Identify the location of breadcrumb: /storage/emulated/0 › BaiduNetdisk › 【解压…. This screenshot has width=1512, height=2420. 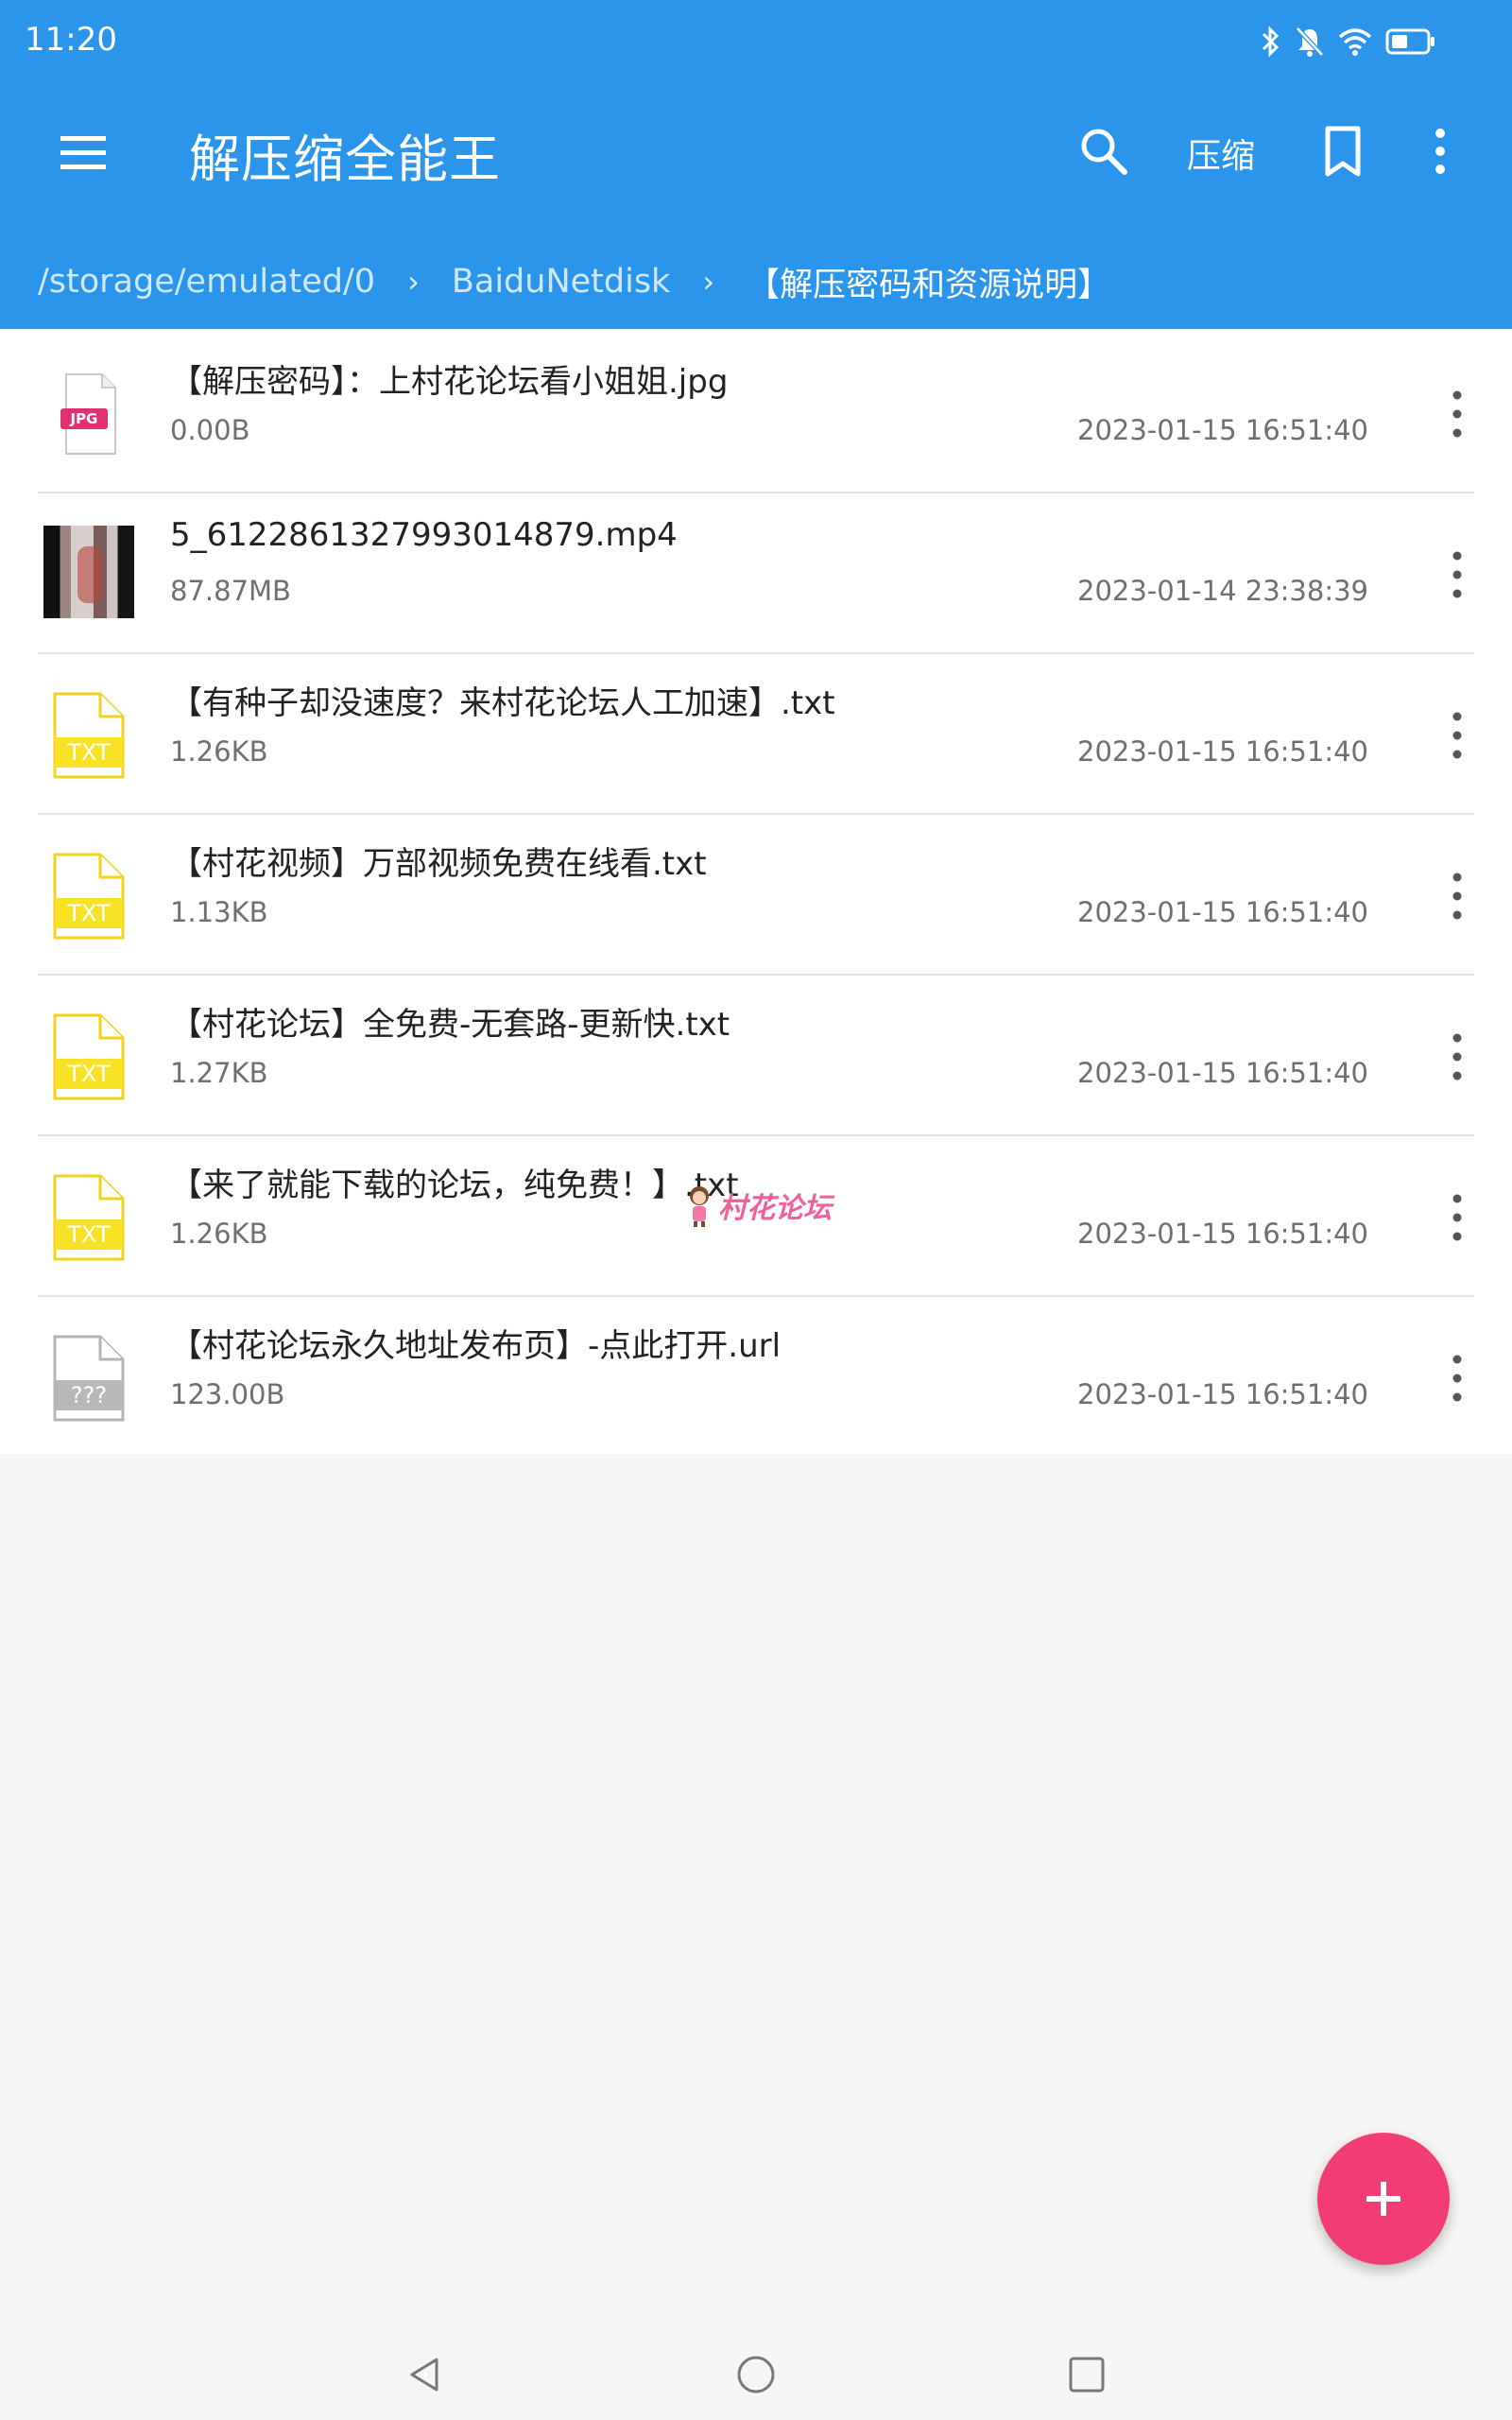
(756, 282).